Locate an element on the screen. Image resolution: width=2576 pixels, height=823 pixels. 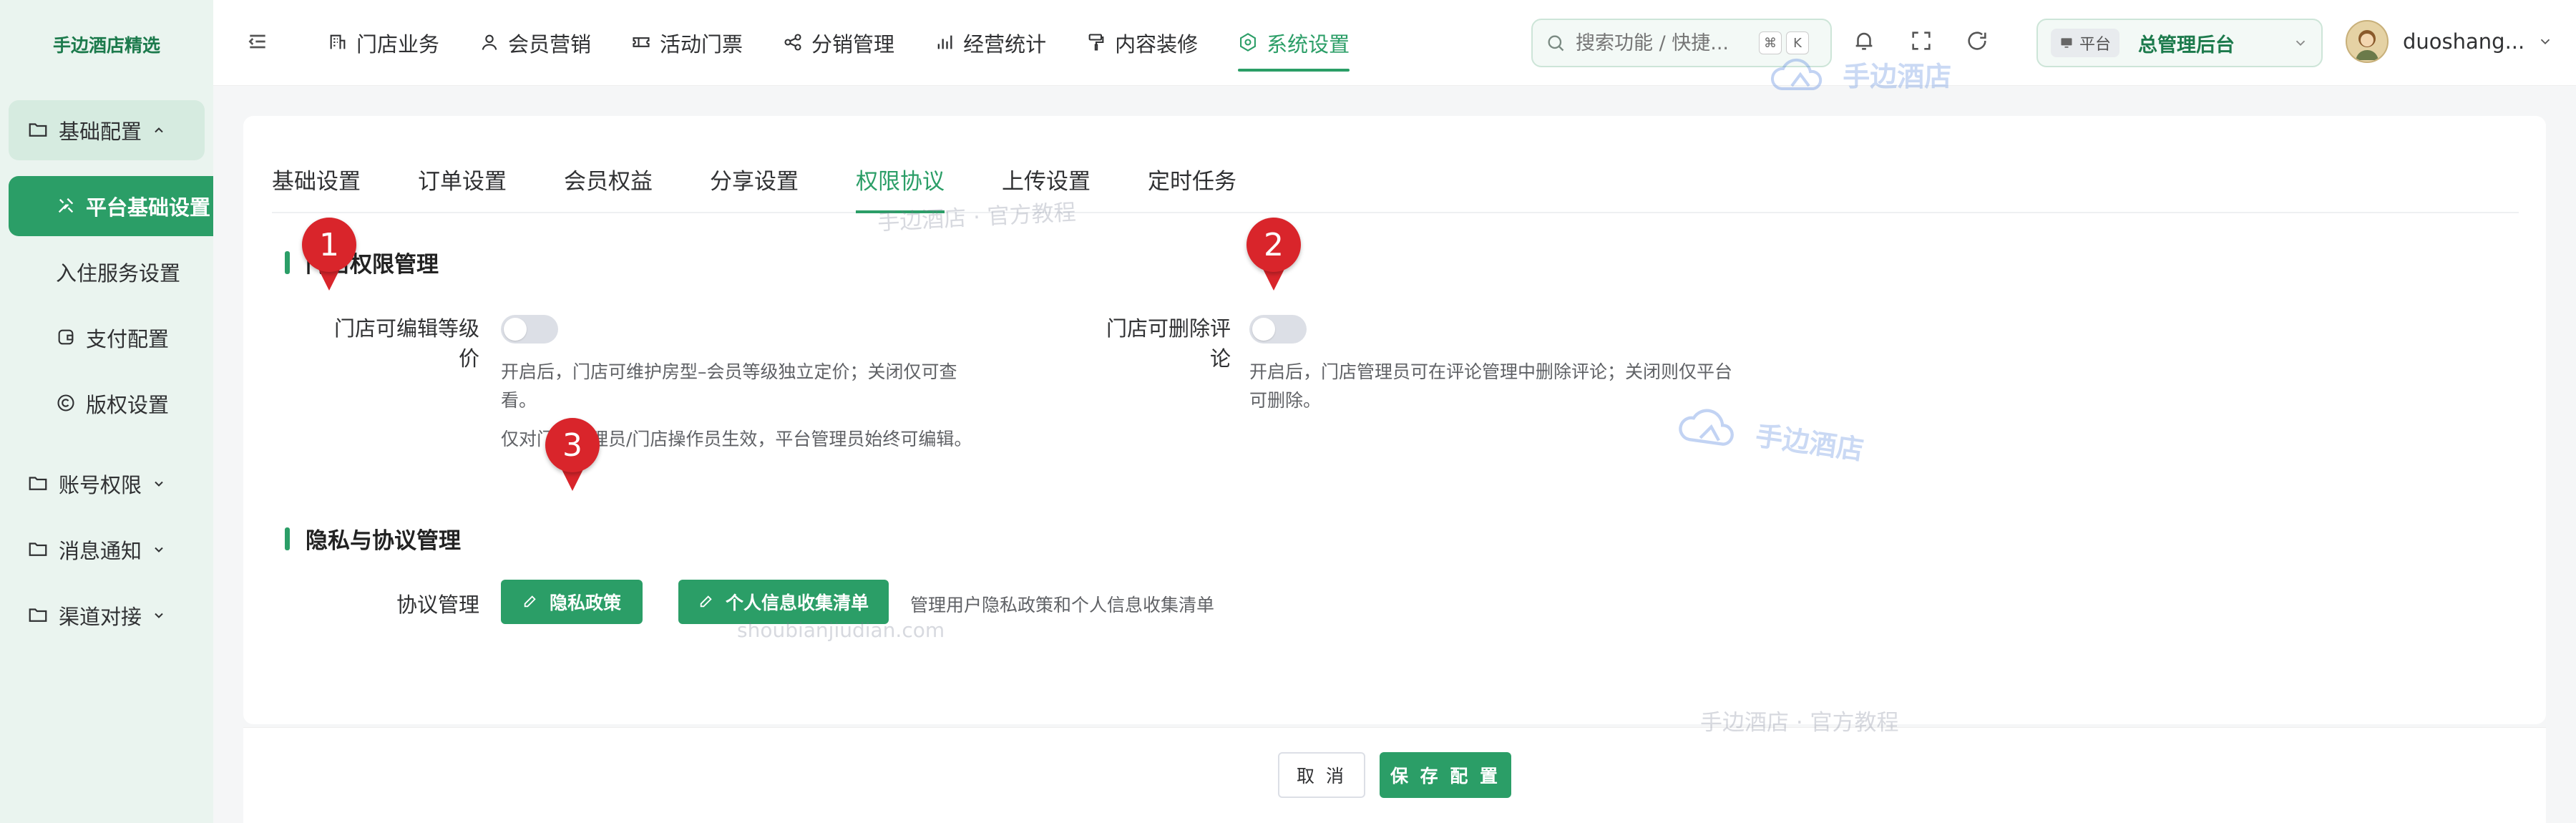
cancel-button: 取 消 is located at coordinates (1321, 775).